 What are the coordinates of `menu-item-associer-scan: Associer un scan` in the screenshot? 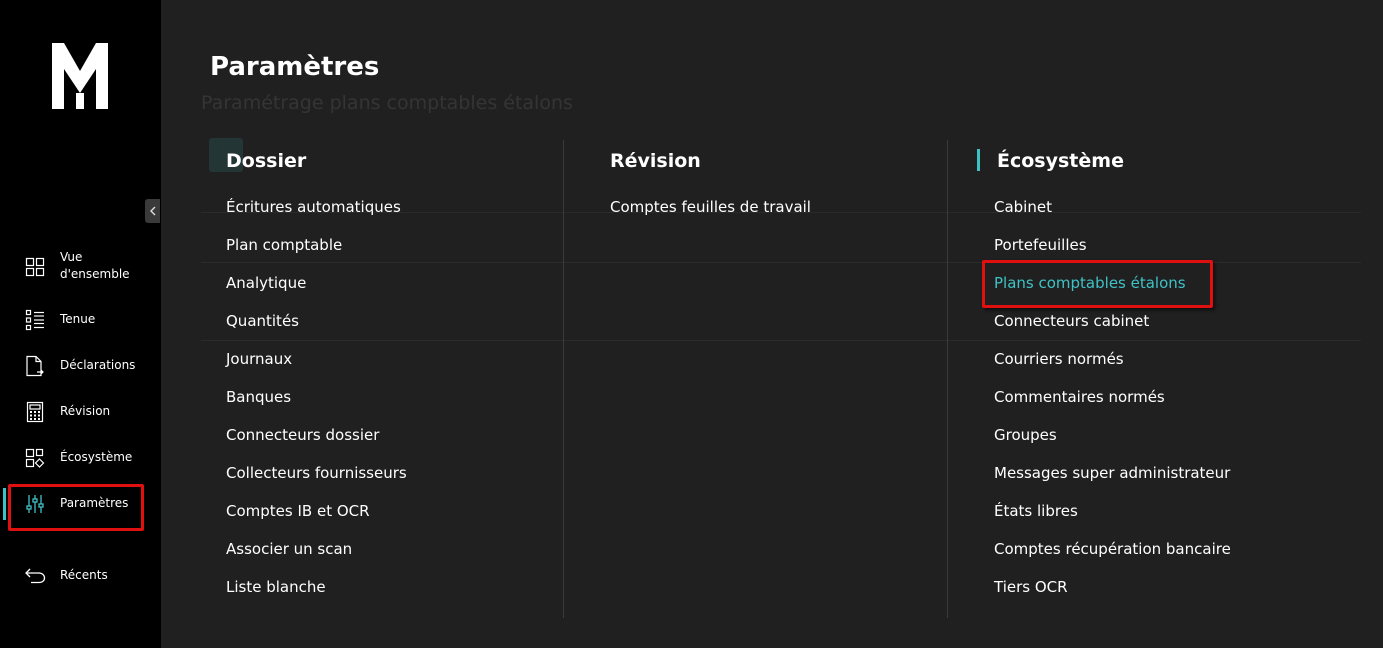 It's located at (289, 549).